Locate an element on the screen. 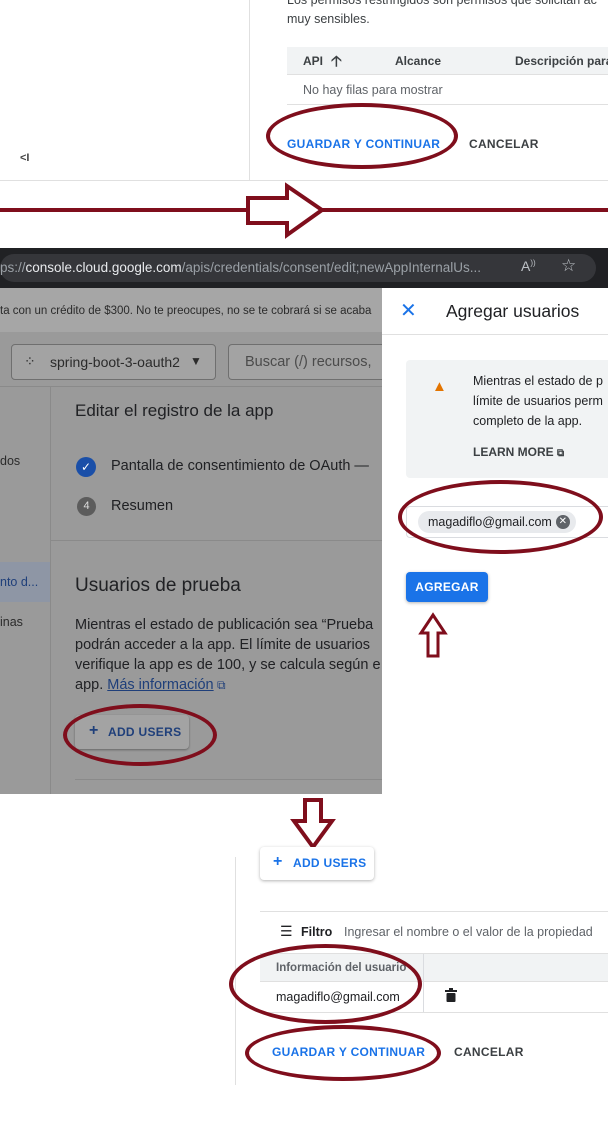 The width and height of the screenshot is (608, 1133). scopes-table-header: API 🡡 Alcance Descripción para is located at coordinates (447, 61).